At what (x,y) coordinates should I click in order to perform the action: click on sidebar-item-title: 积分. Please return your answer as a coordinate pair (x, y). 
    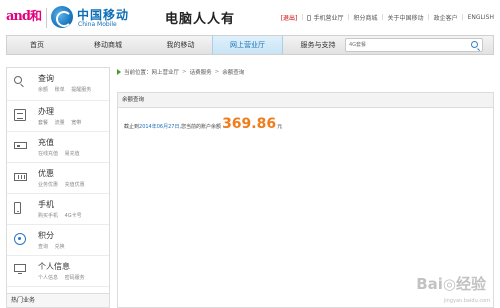
    Looking at the image, I should click on (46, 235).